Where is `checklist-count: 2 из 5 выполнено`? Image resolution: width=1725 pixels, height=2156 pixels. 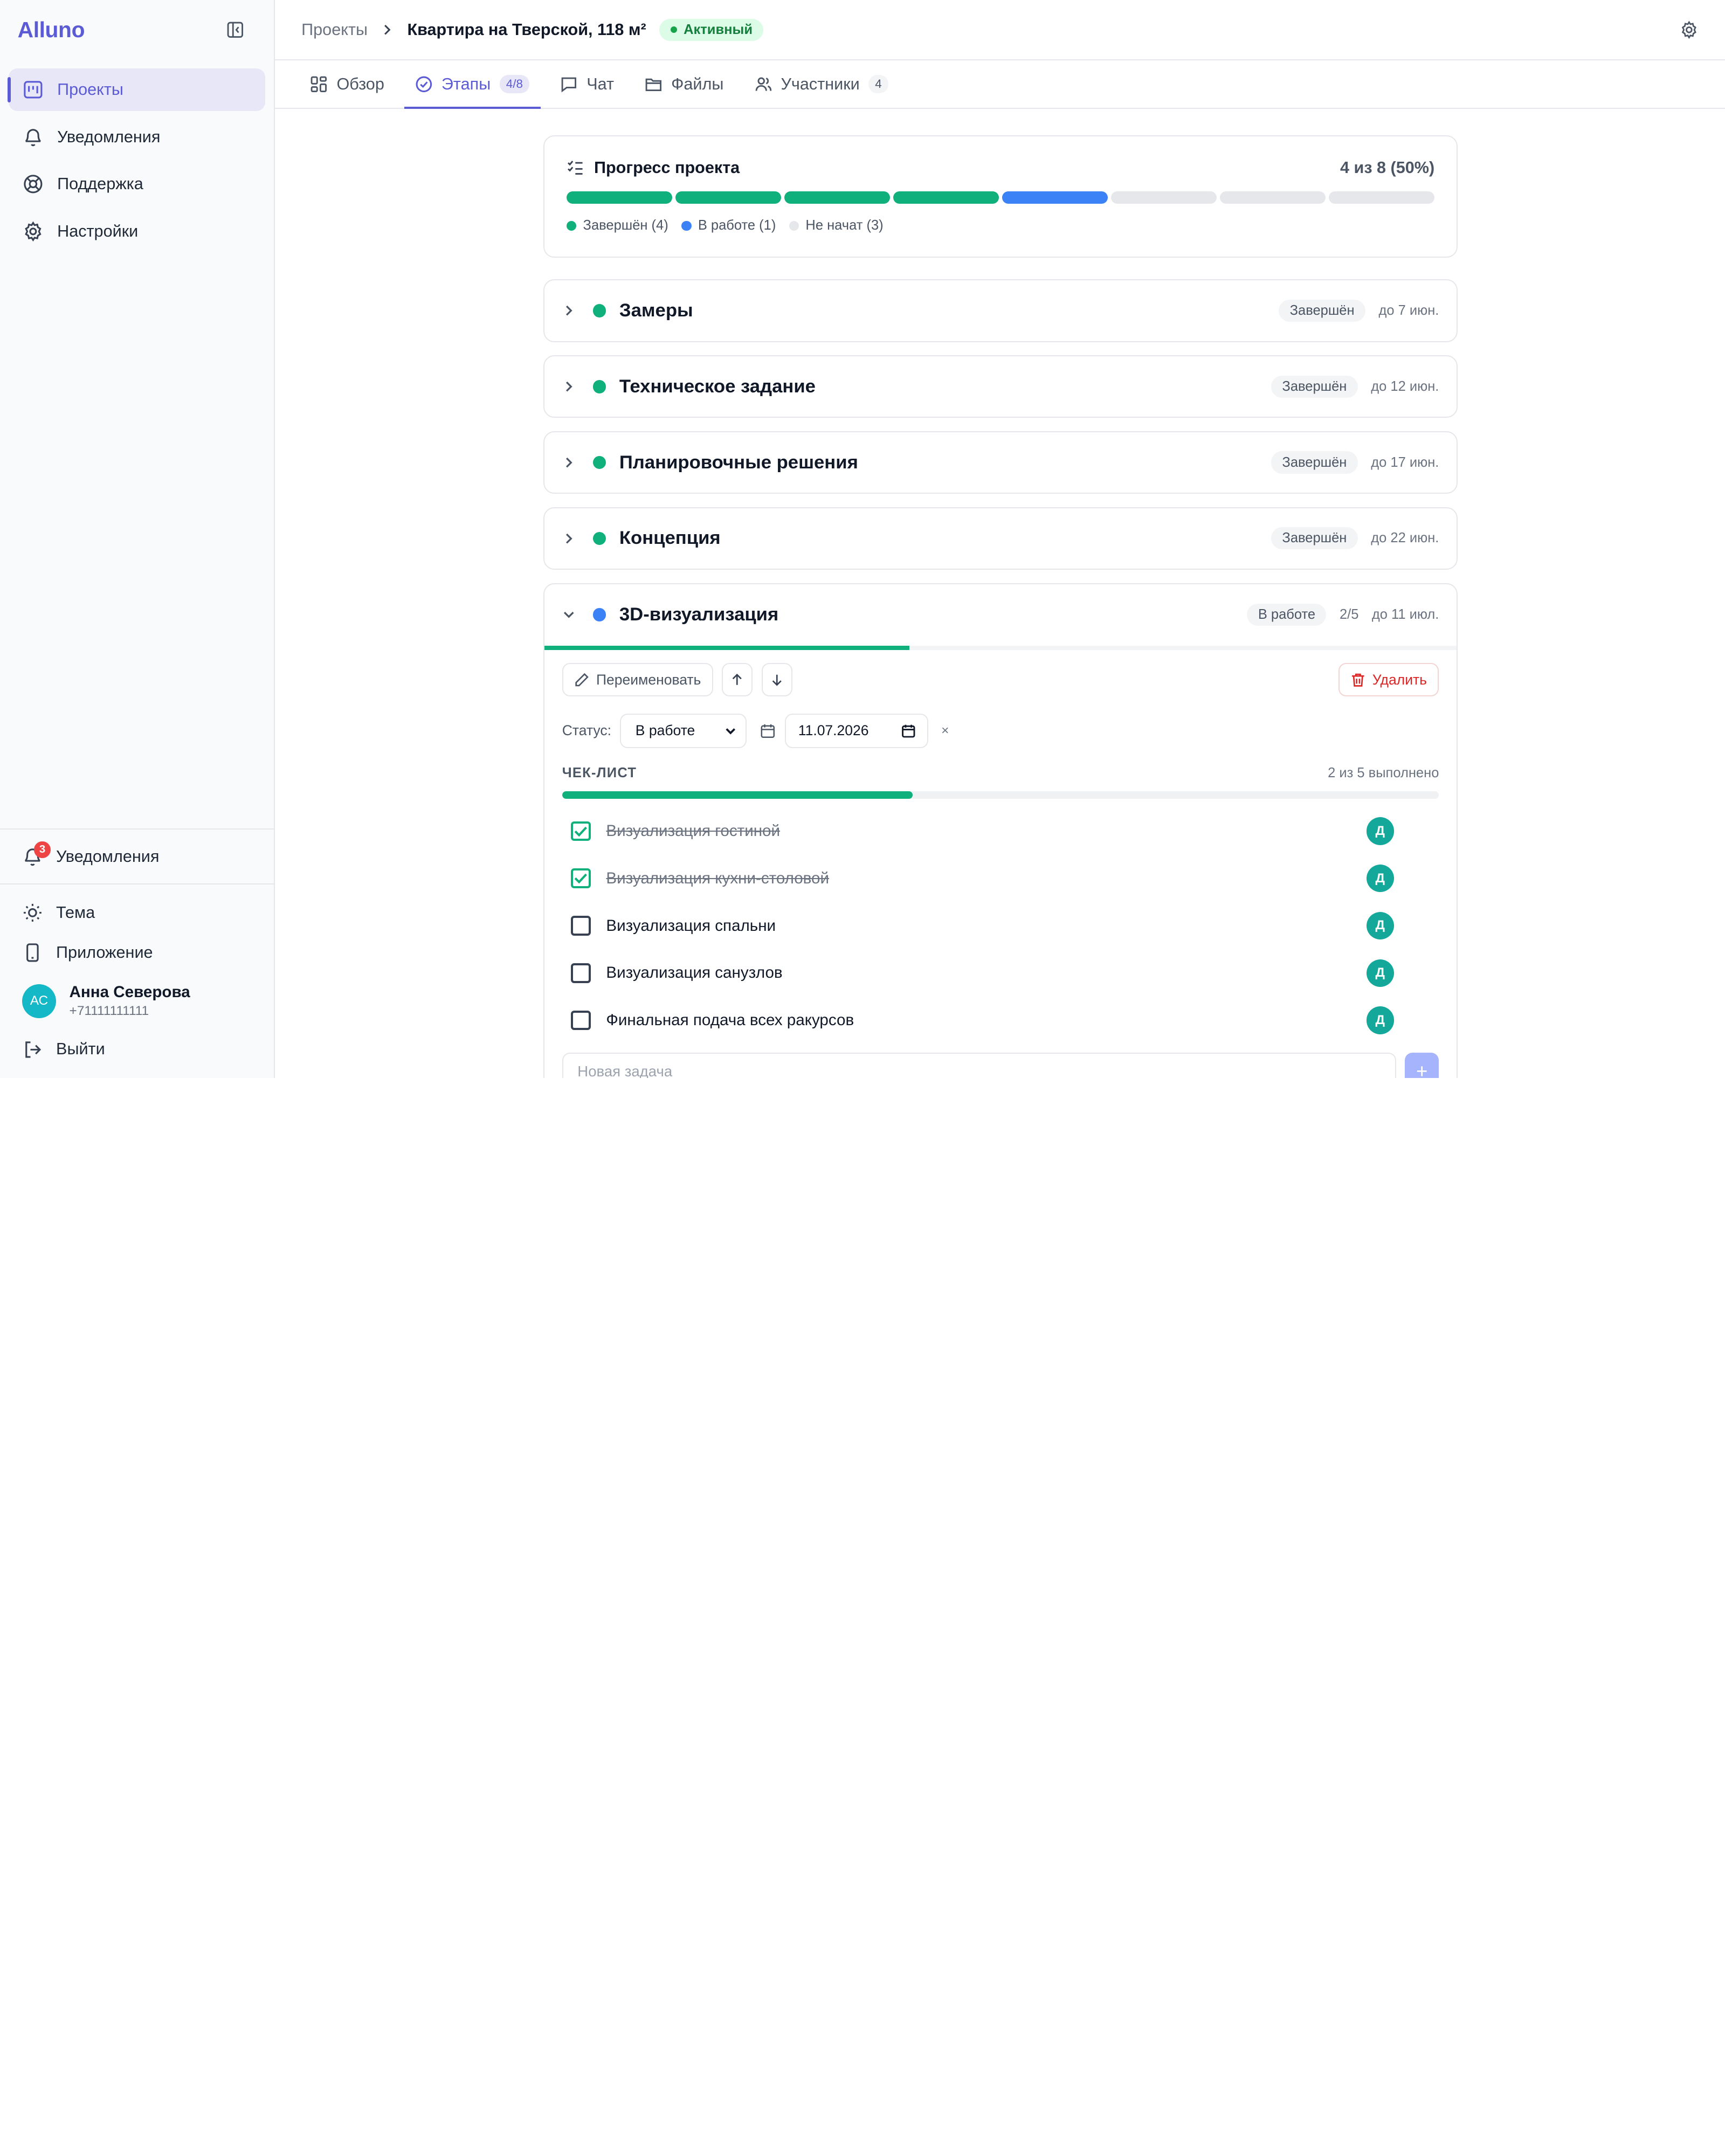 checklist-count: 2 из 5 выполнено is located at coordinates (1383, 773).